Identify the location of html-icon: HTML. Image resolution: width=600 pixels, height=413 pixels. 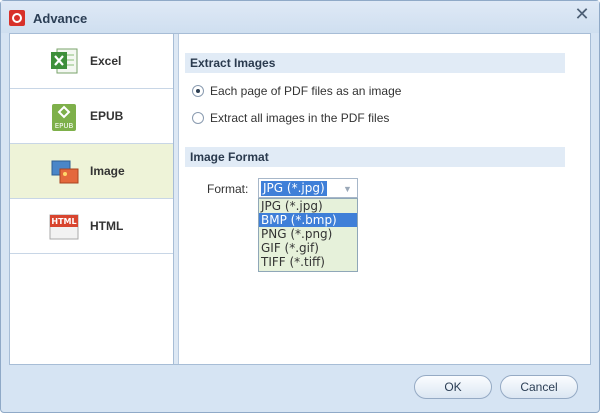
(64, 227).